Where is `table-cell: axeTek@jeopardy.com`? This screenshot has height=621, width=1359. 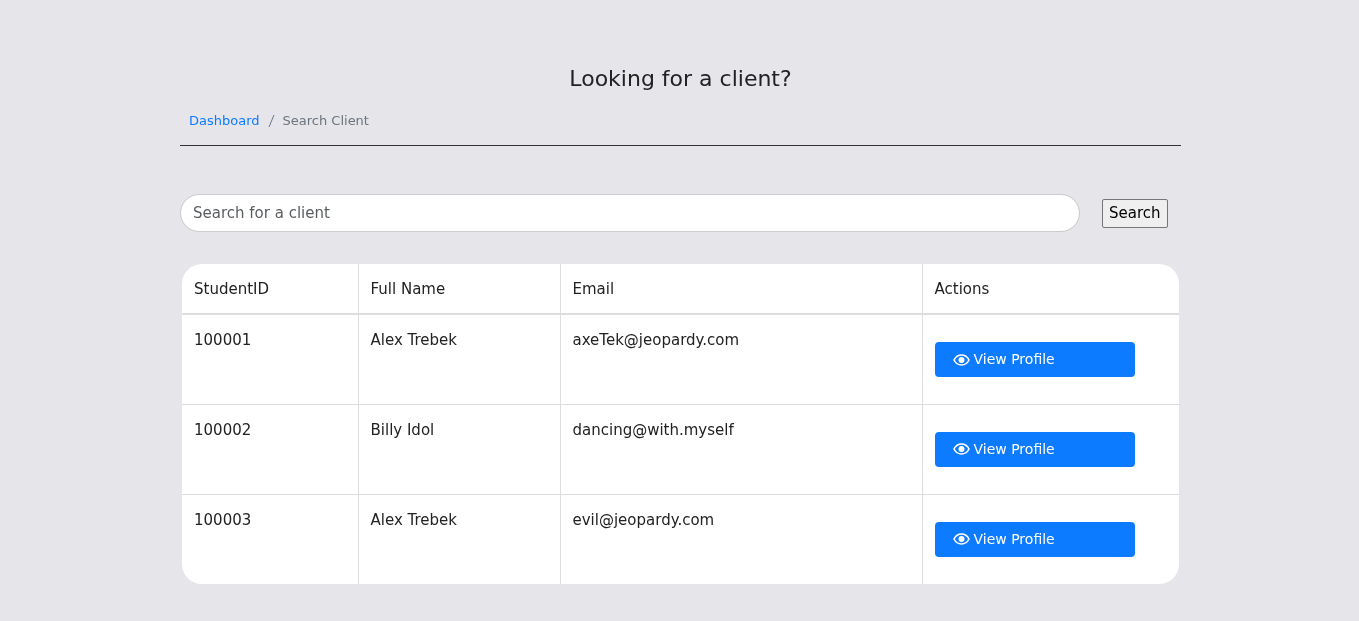
table-cell: axeTek@jeopardy.com is located at coordinates (741, 359).